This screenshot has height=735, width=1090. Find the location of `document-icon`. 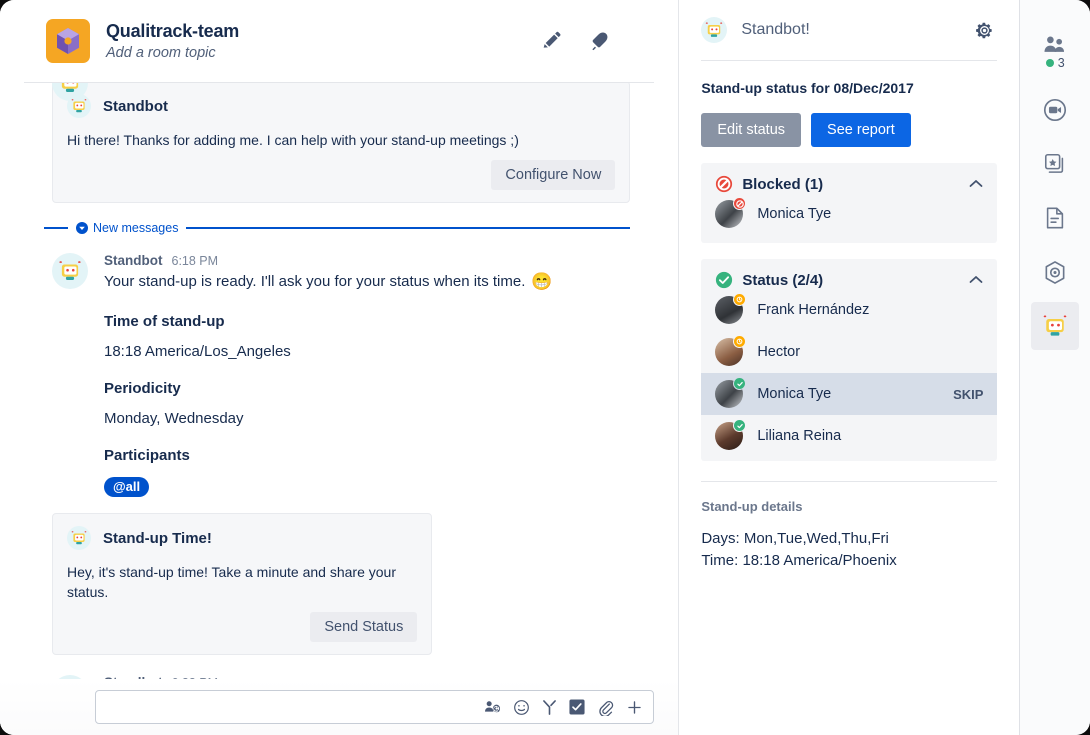

document-icon is located at coordinates (1055, 218).